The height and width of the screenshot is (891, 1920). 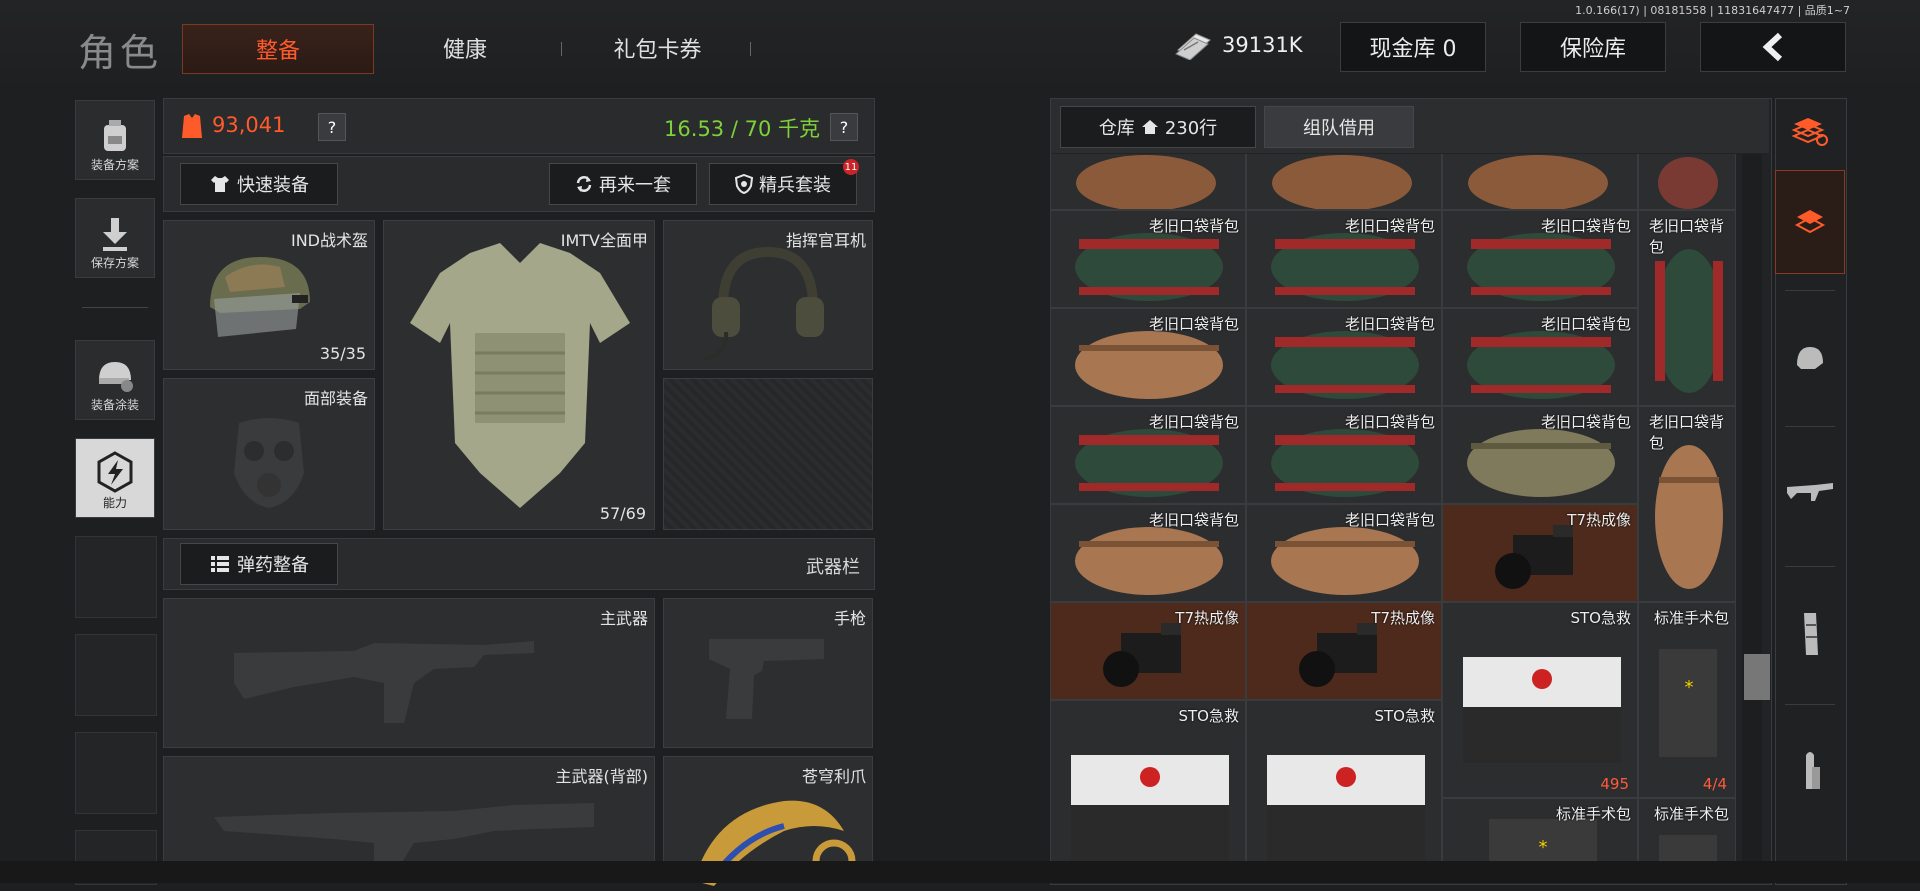 I want to click on helmet-paint-icon, so click(x=116, y=377).